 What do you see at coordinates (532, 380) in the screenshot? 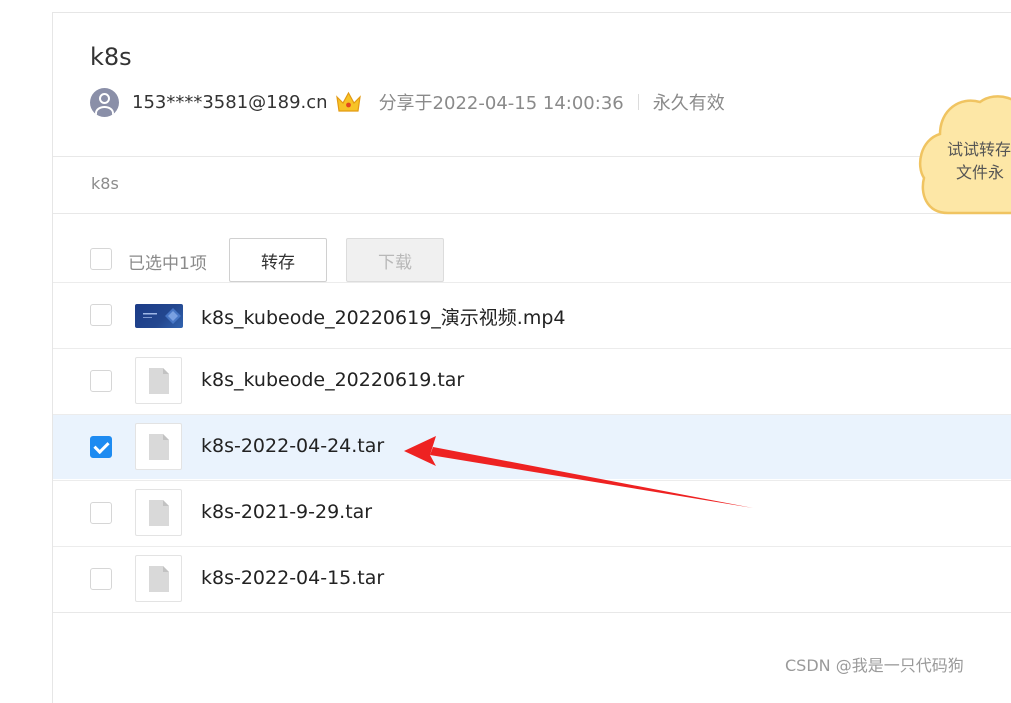
I see `file-row: k8s_kubeode_20220619.tar` at bounding box center [532, 380].